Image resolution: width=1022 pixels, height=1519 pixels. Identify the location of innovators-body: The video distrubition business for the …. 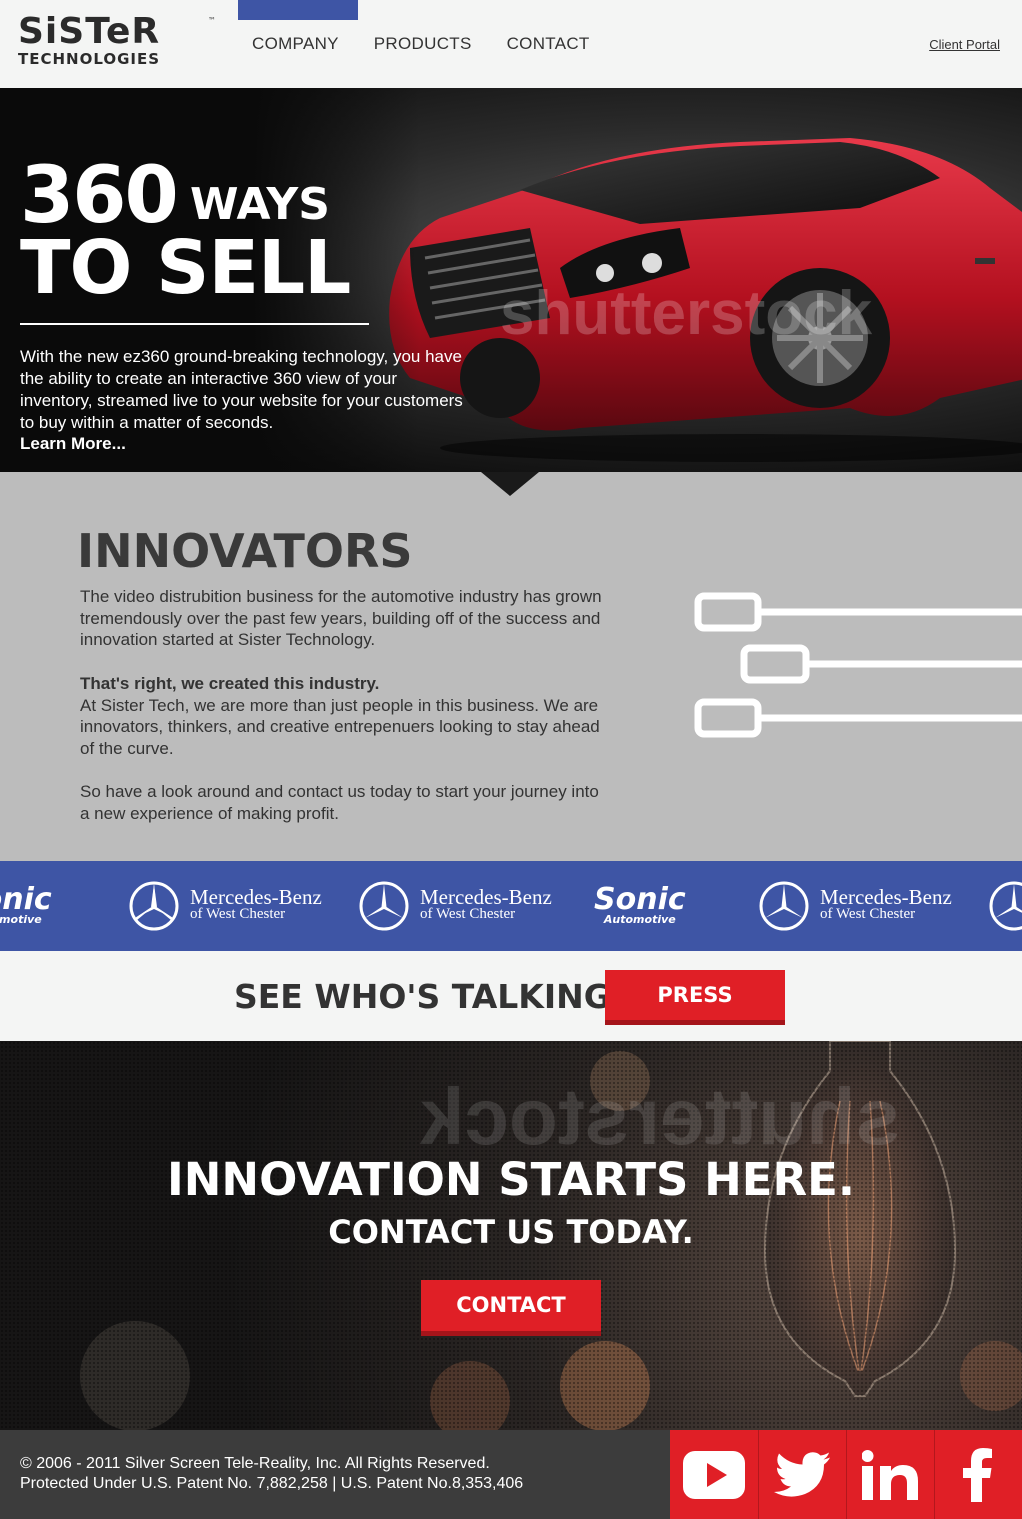
(345, 716).